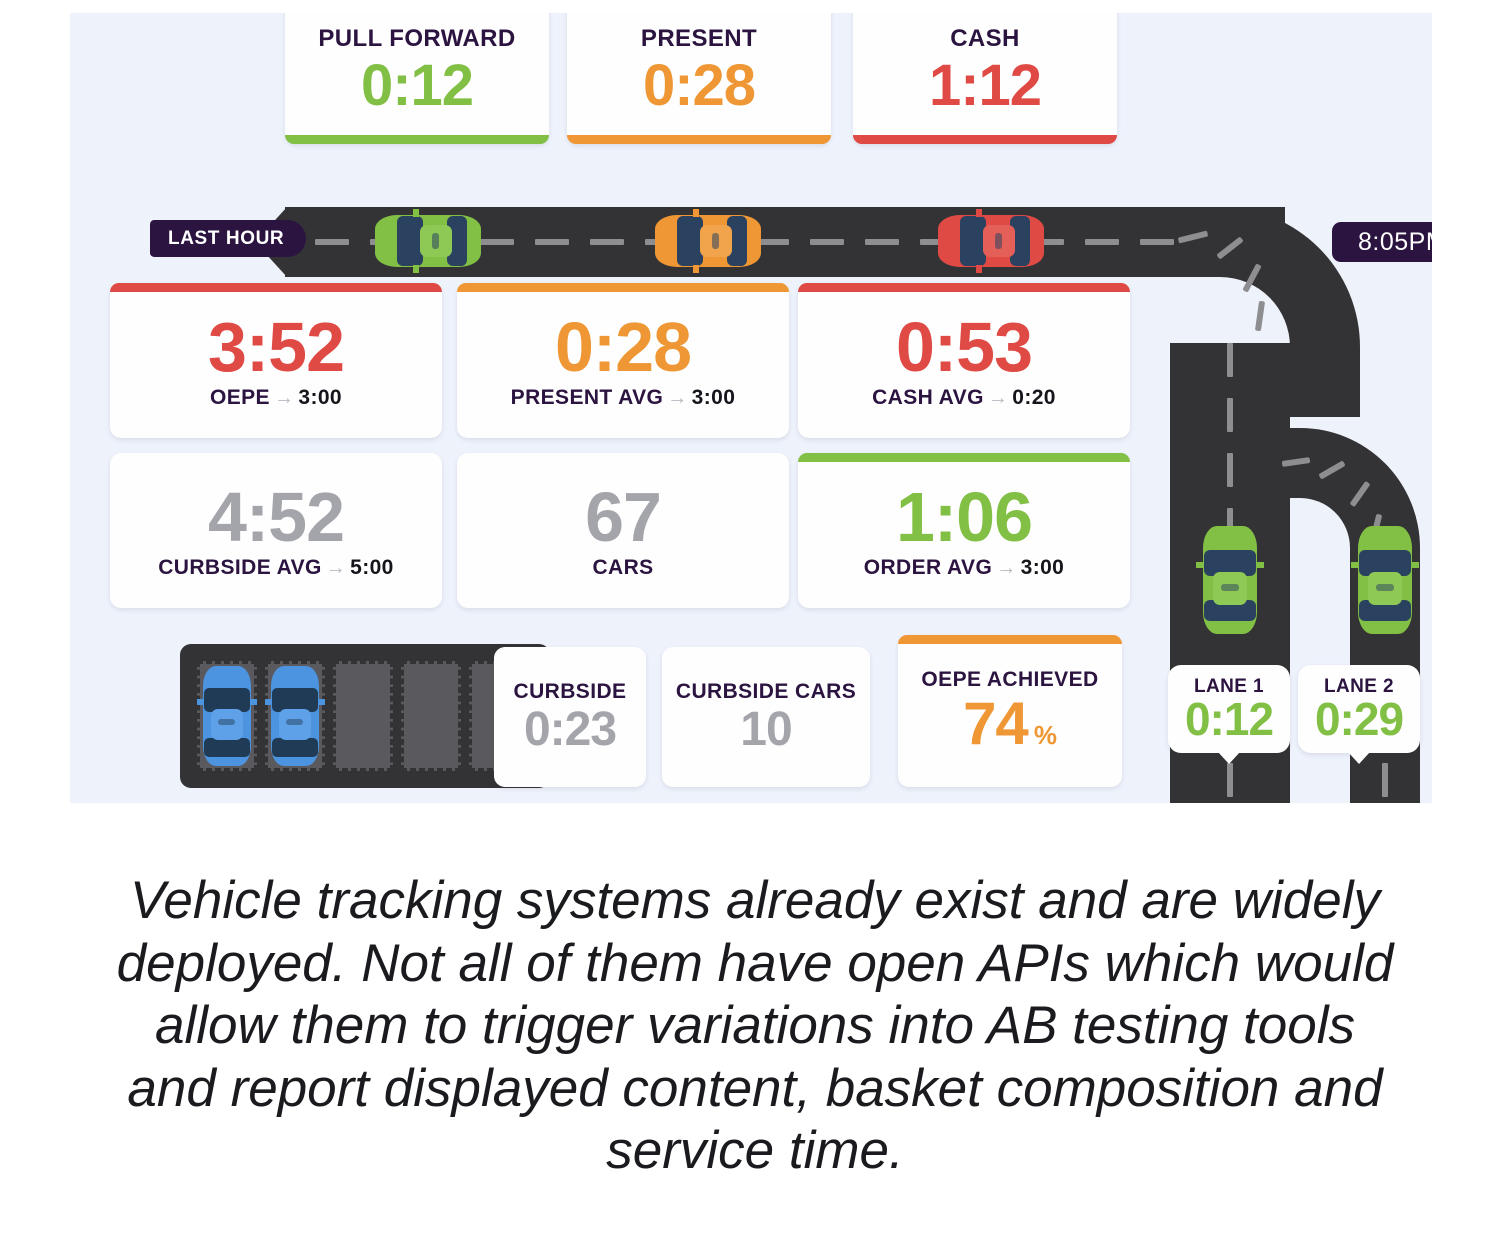 The width and height of the screenshot is (1504, 1250). Describe the element at coordinates (1045, 735) in the screenshot. I see `percent-suffix: %` at that location.